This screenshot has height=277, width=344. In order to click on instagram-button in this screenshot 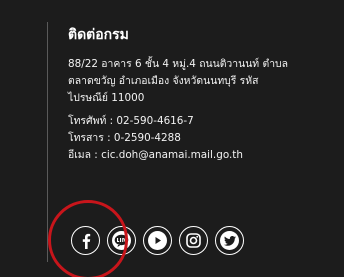, I will do `click(193, 240)`.